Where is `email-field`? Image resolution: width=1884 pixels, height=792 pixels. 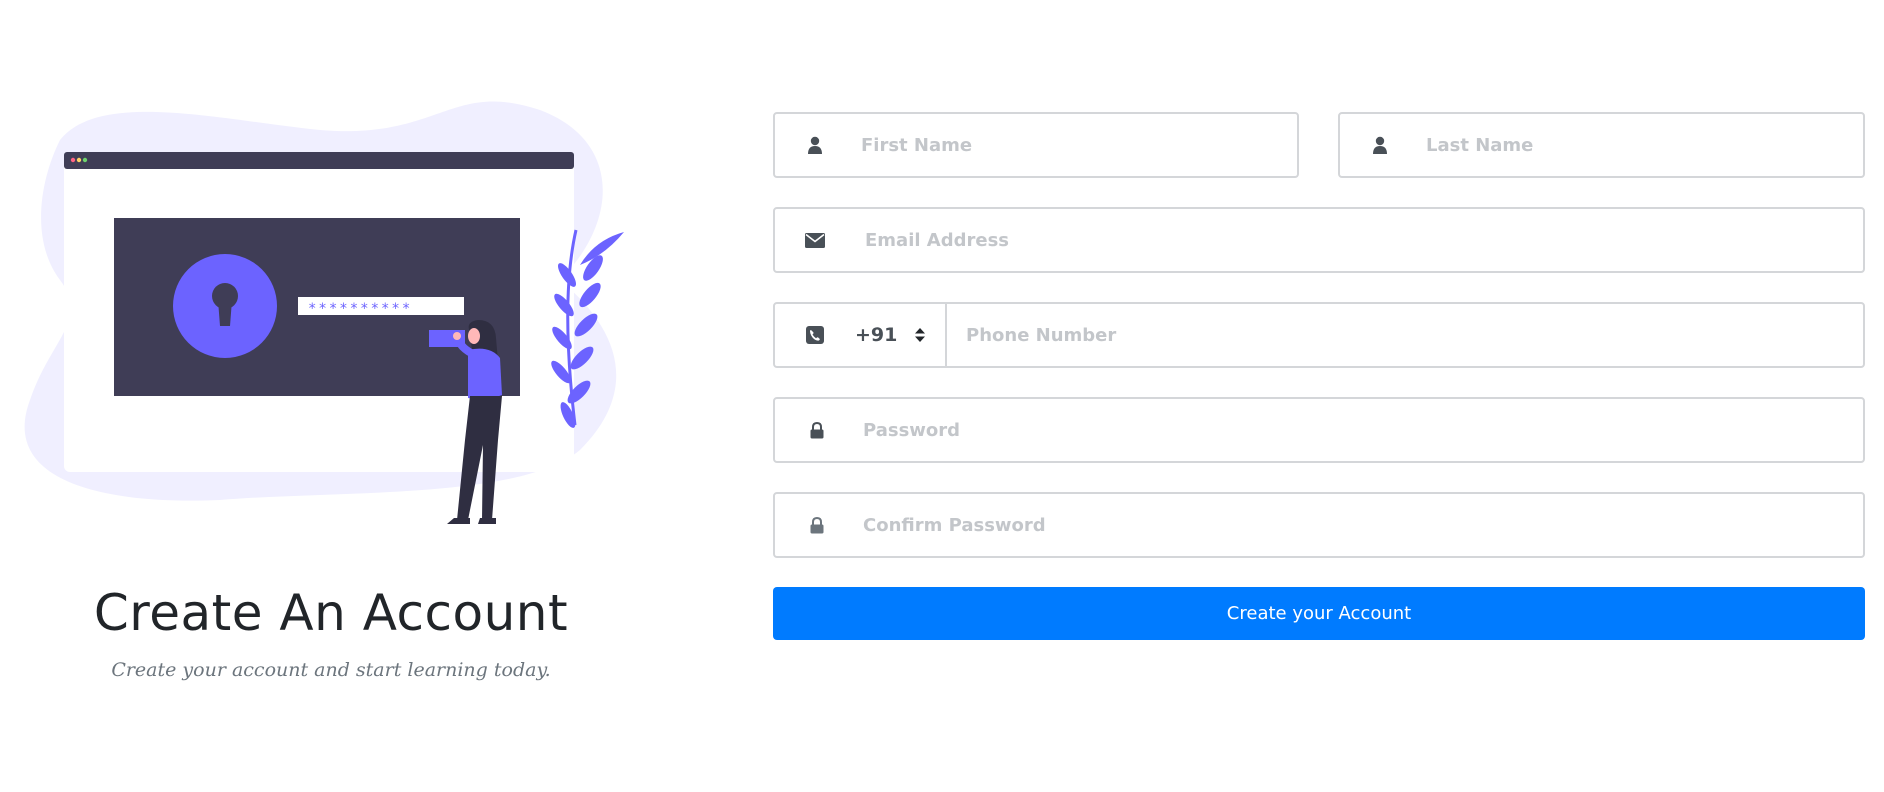 email-field is located at coordinates (1319, 240).